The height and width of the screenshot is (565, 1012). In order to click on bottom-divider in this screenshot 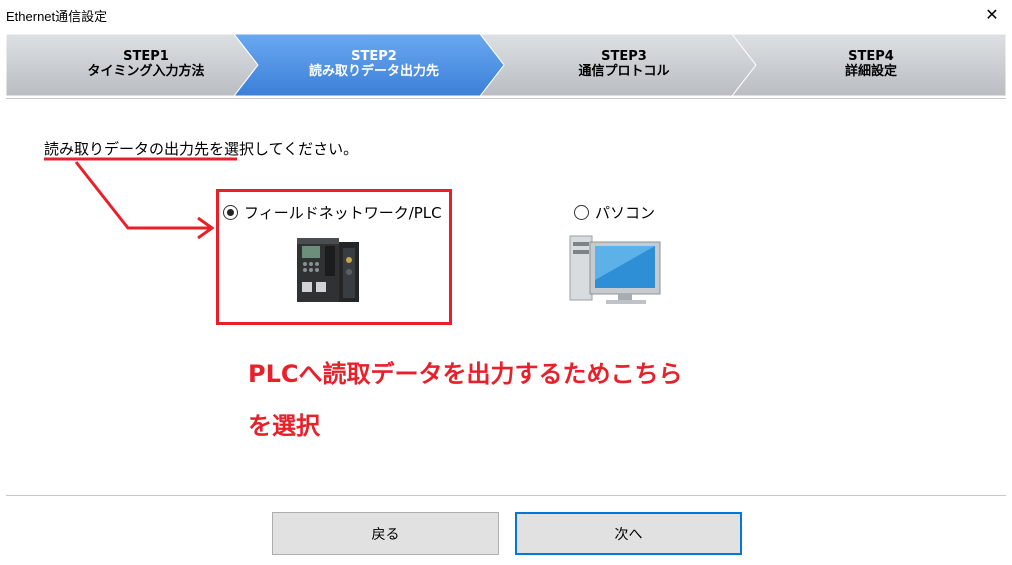, I will do `click(506, 495)`.